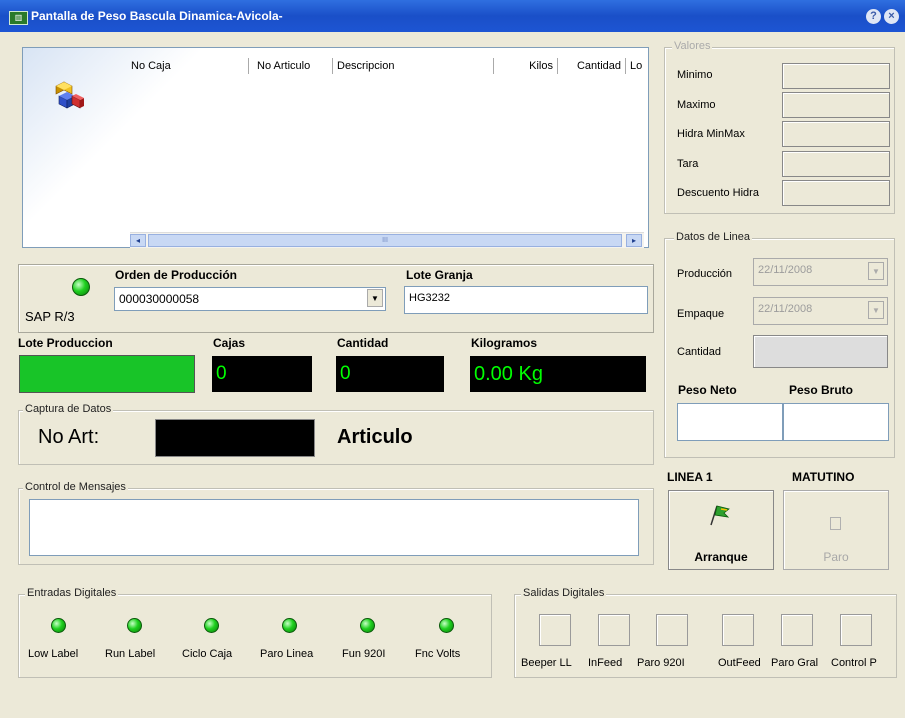  I want to click on stop-icon, so click(835, 523).